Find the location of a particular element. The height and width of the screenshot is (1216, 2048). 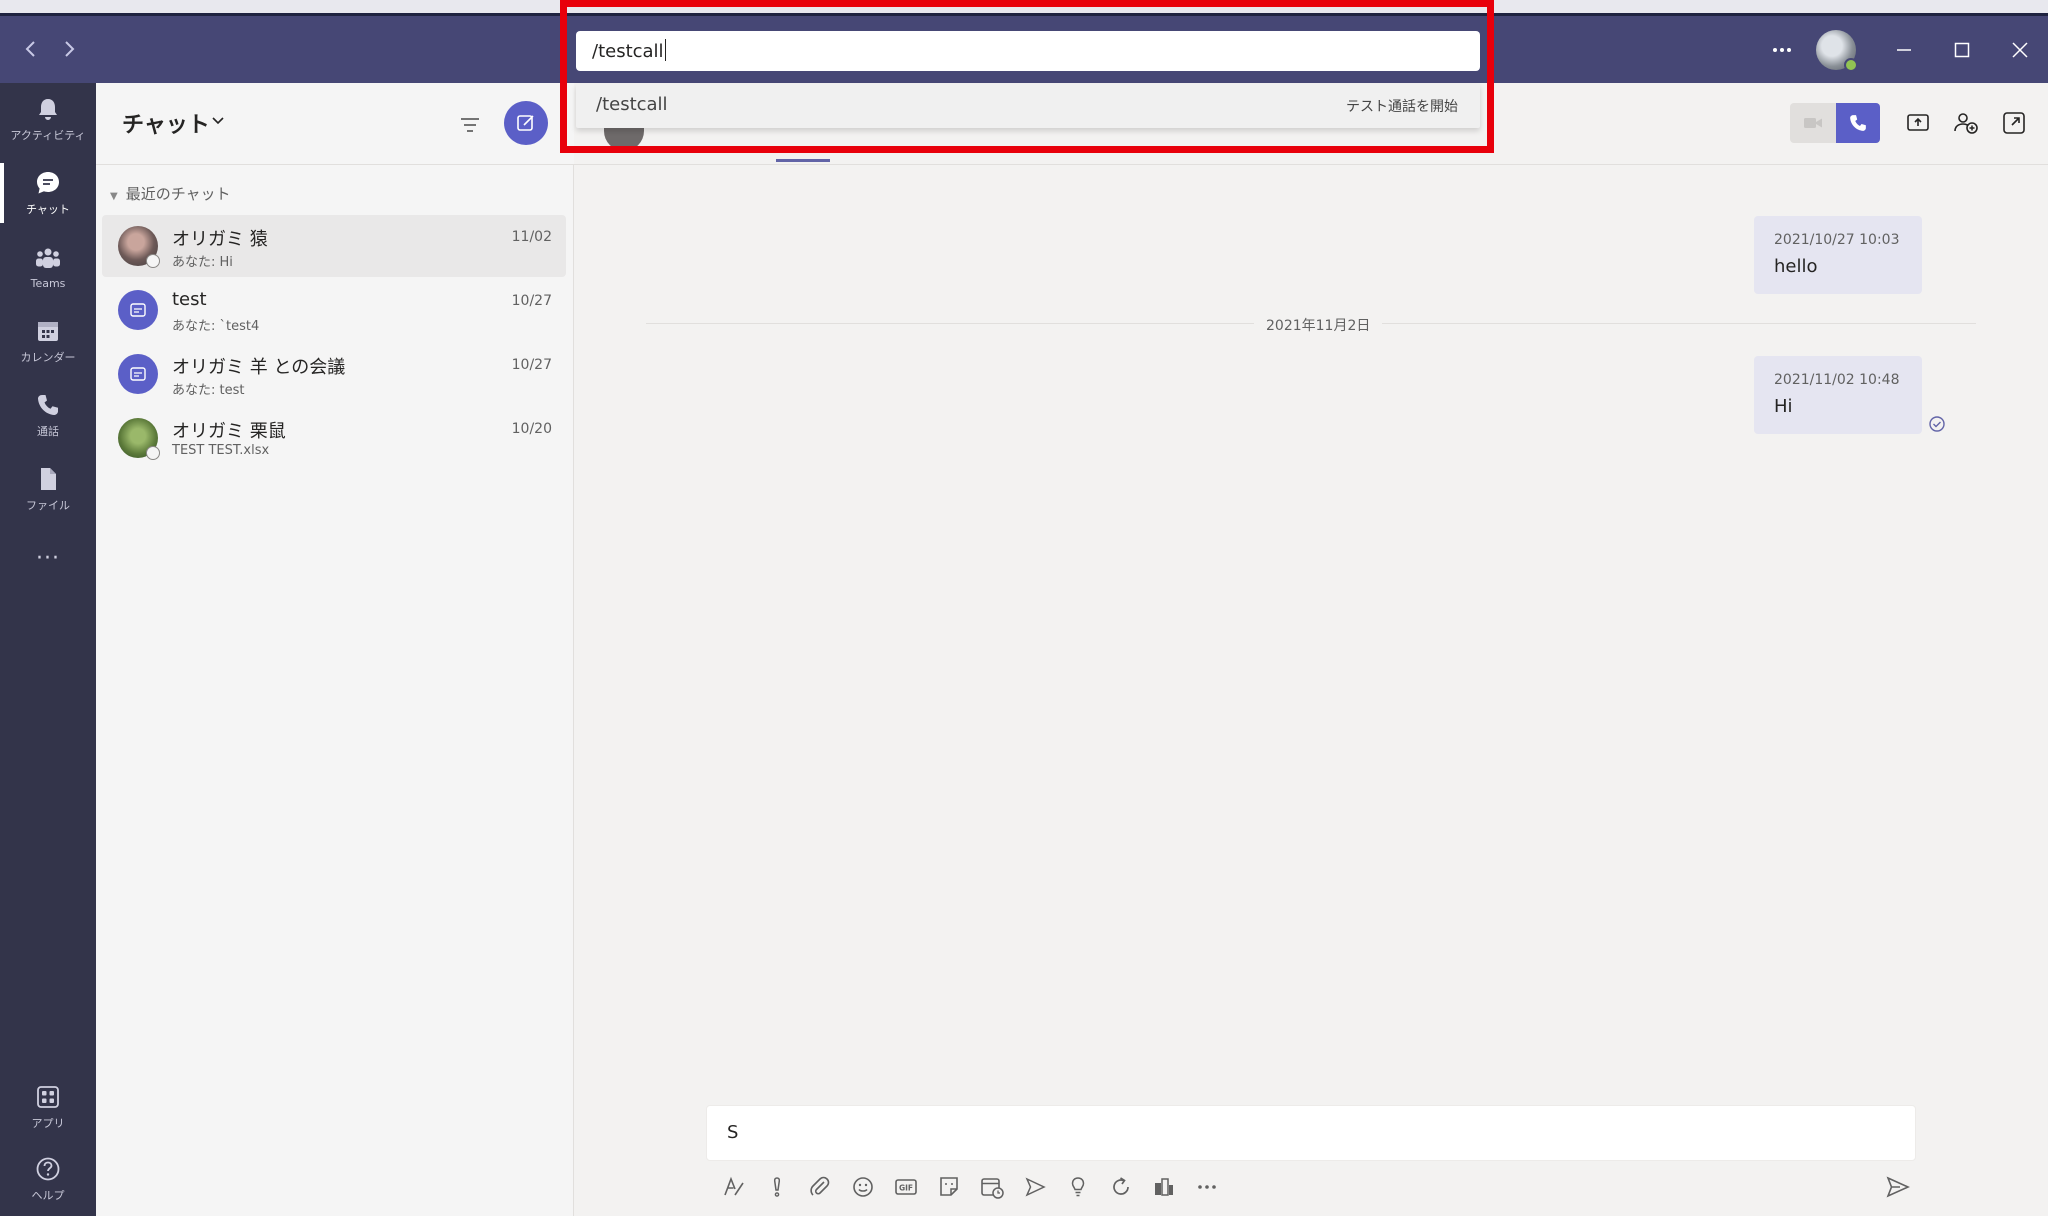

filter-icon is located at coordinates (470, 125).